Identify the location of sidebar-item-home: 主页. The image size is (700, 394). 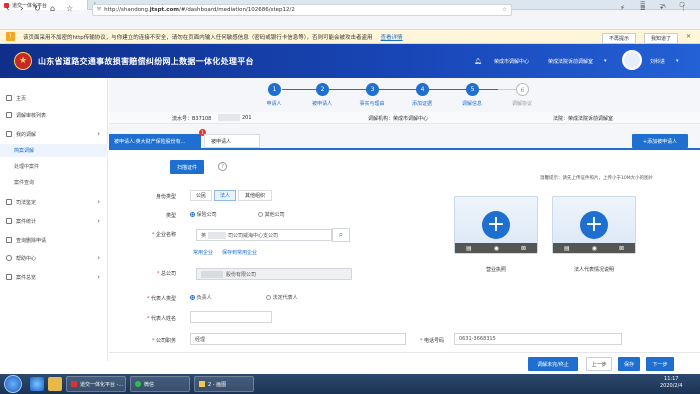
(54, 98).